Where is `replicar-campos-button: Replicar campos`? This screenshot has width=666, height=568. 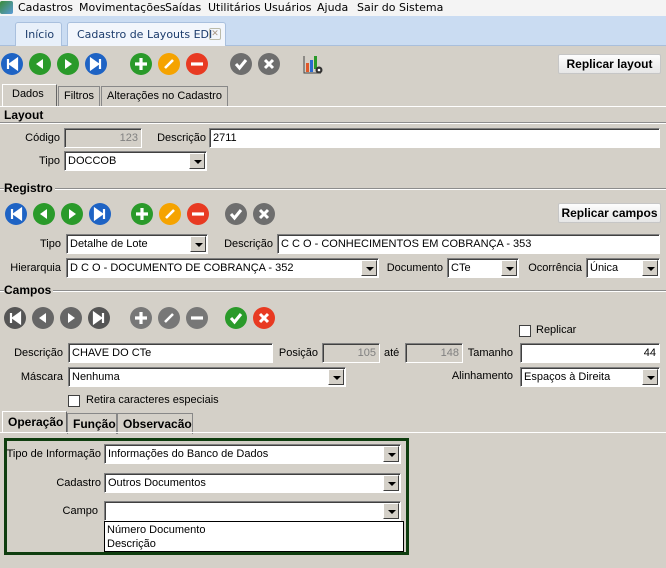 replicar-campos-button: Replicar campos is located at coordinates (609, 213).